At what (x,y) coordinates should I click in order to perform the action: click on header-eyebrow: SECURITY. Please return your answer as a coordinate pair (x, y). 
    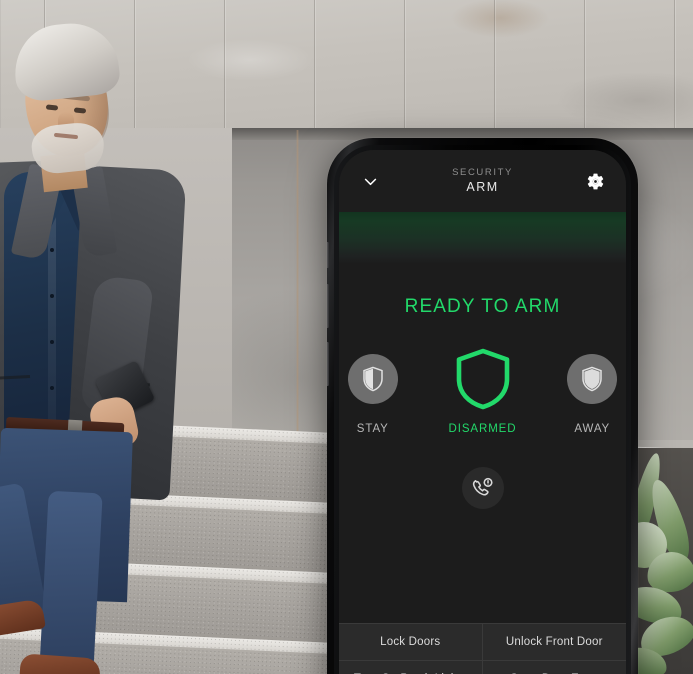
    Looking at the image, I should click on (482, 172).